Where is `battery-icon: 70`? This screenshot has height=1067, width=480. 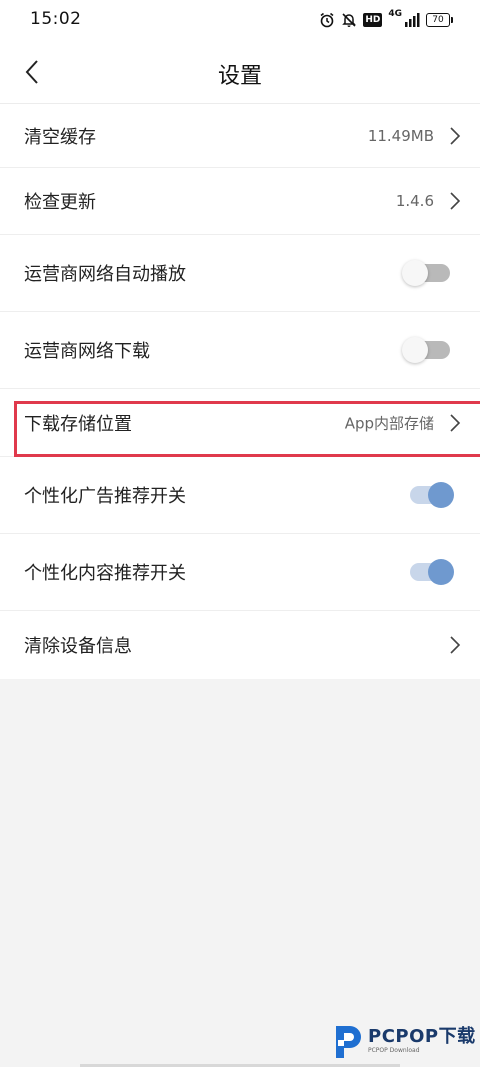
battery-icon: 70 is located at coordinates (439, 20).